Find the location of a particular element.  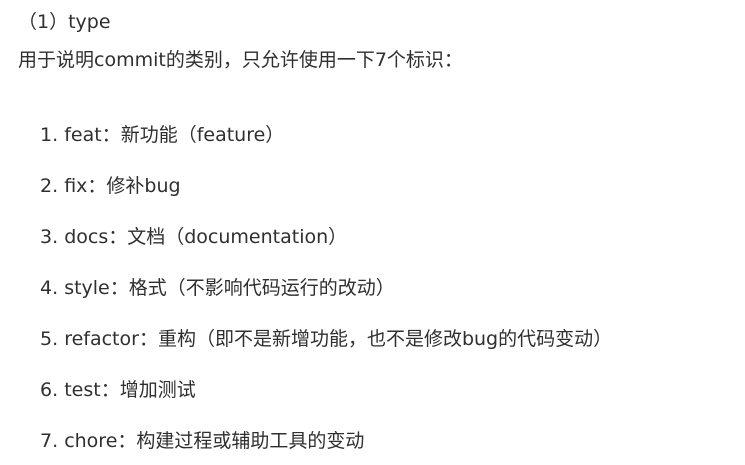

type-name: docs is located at coordinates (86, 237).